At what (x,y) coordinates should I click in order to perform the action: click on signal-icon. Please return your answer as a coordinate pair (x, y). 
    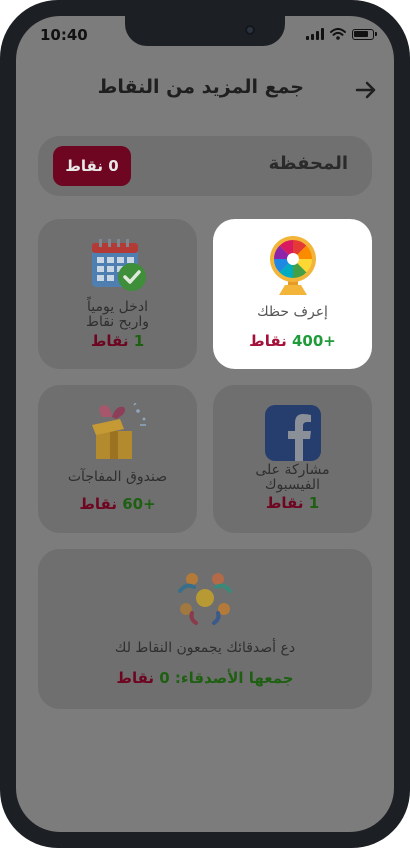
    Looking at the image, I should click on (315, 34).